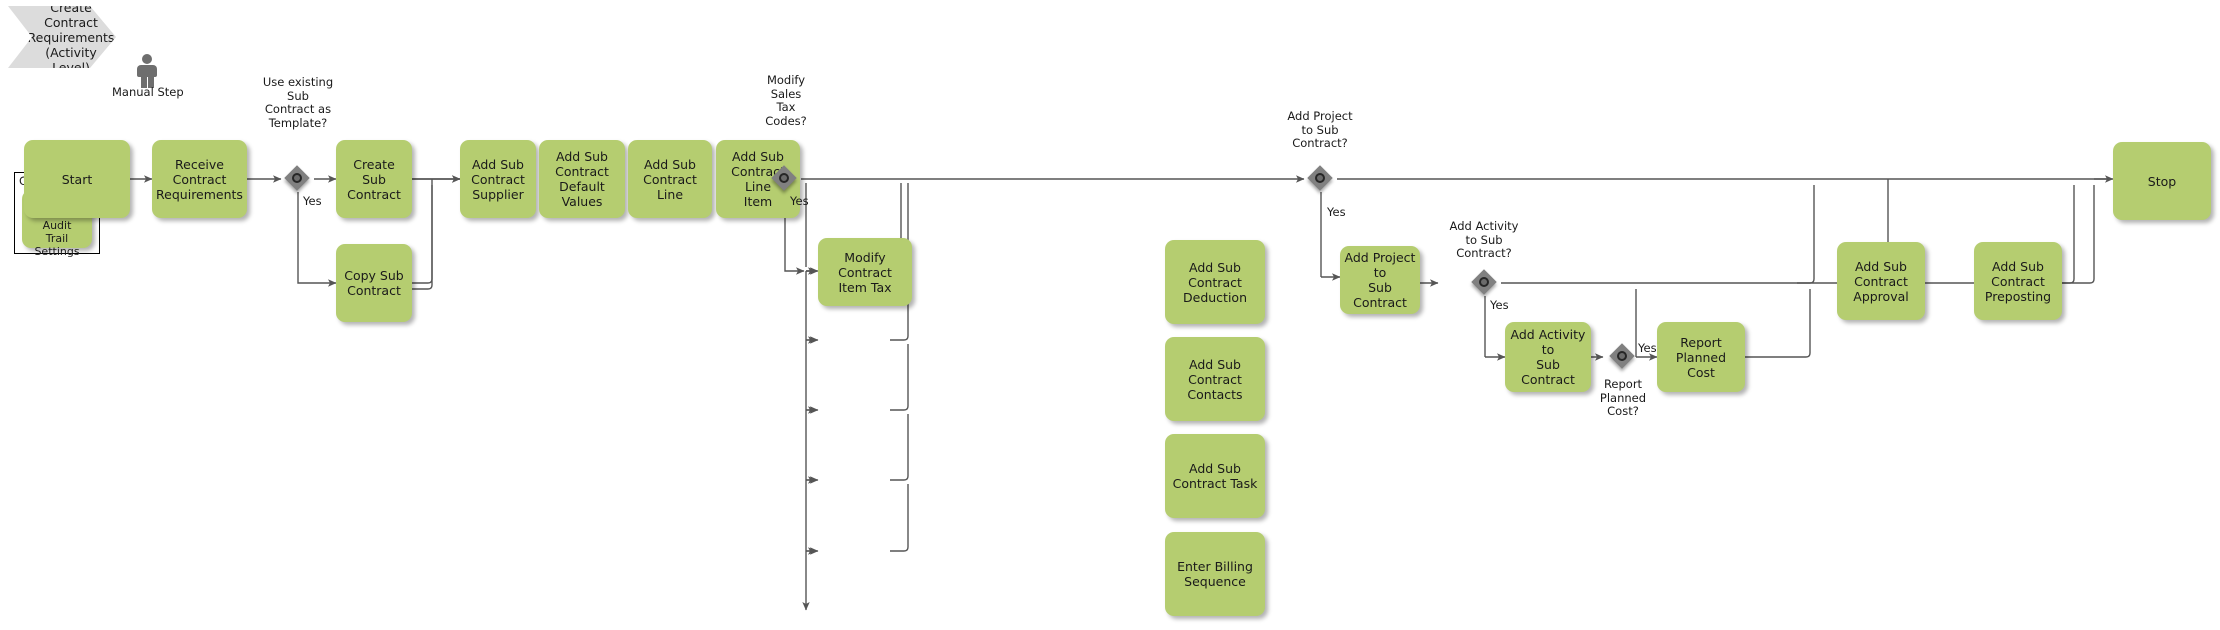 This screenshot has height=630, width=2220. Describe the element at coordinates (147, 59) in the screenshot. I see `actor-head` at that location.